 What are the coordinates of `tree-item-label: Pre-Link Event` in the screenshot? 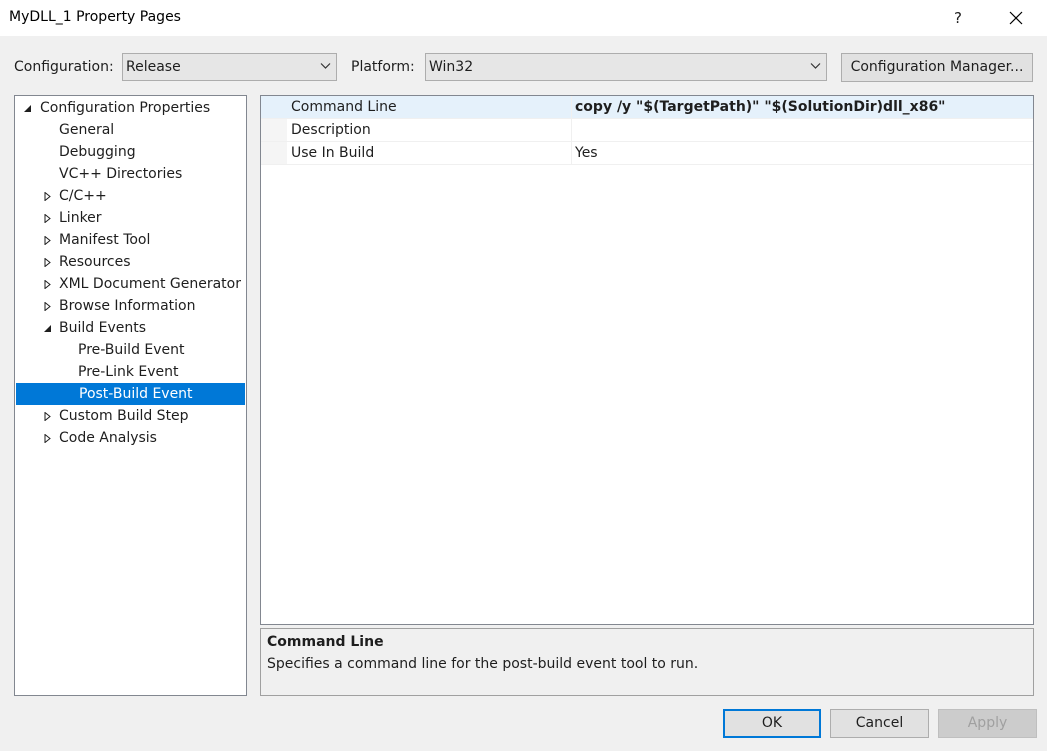 It's located at (128, 372).